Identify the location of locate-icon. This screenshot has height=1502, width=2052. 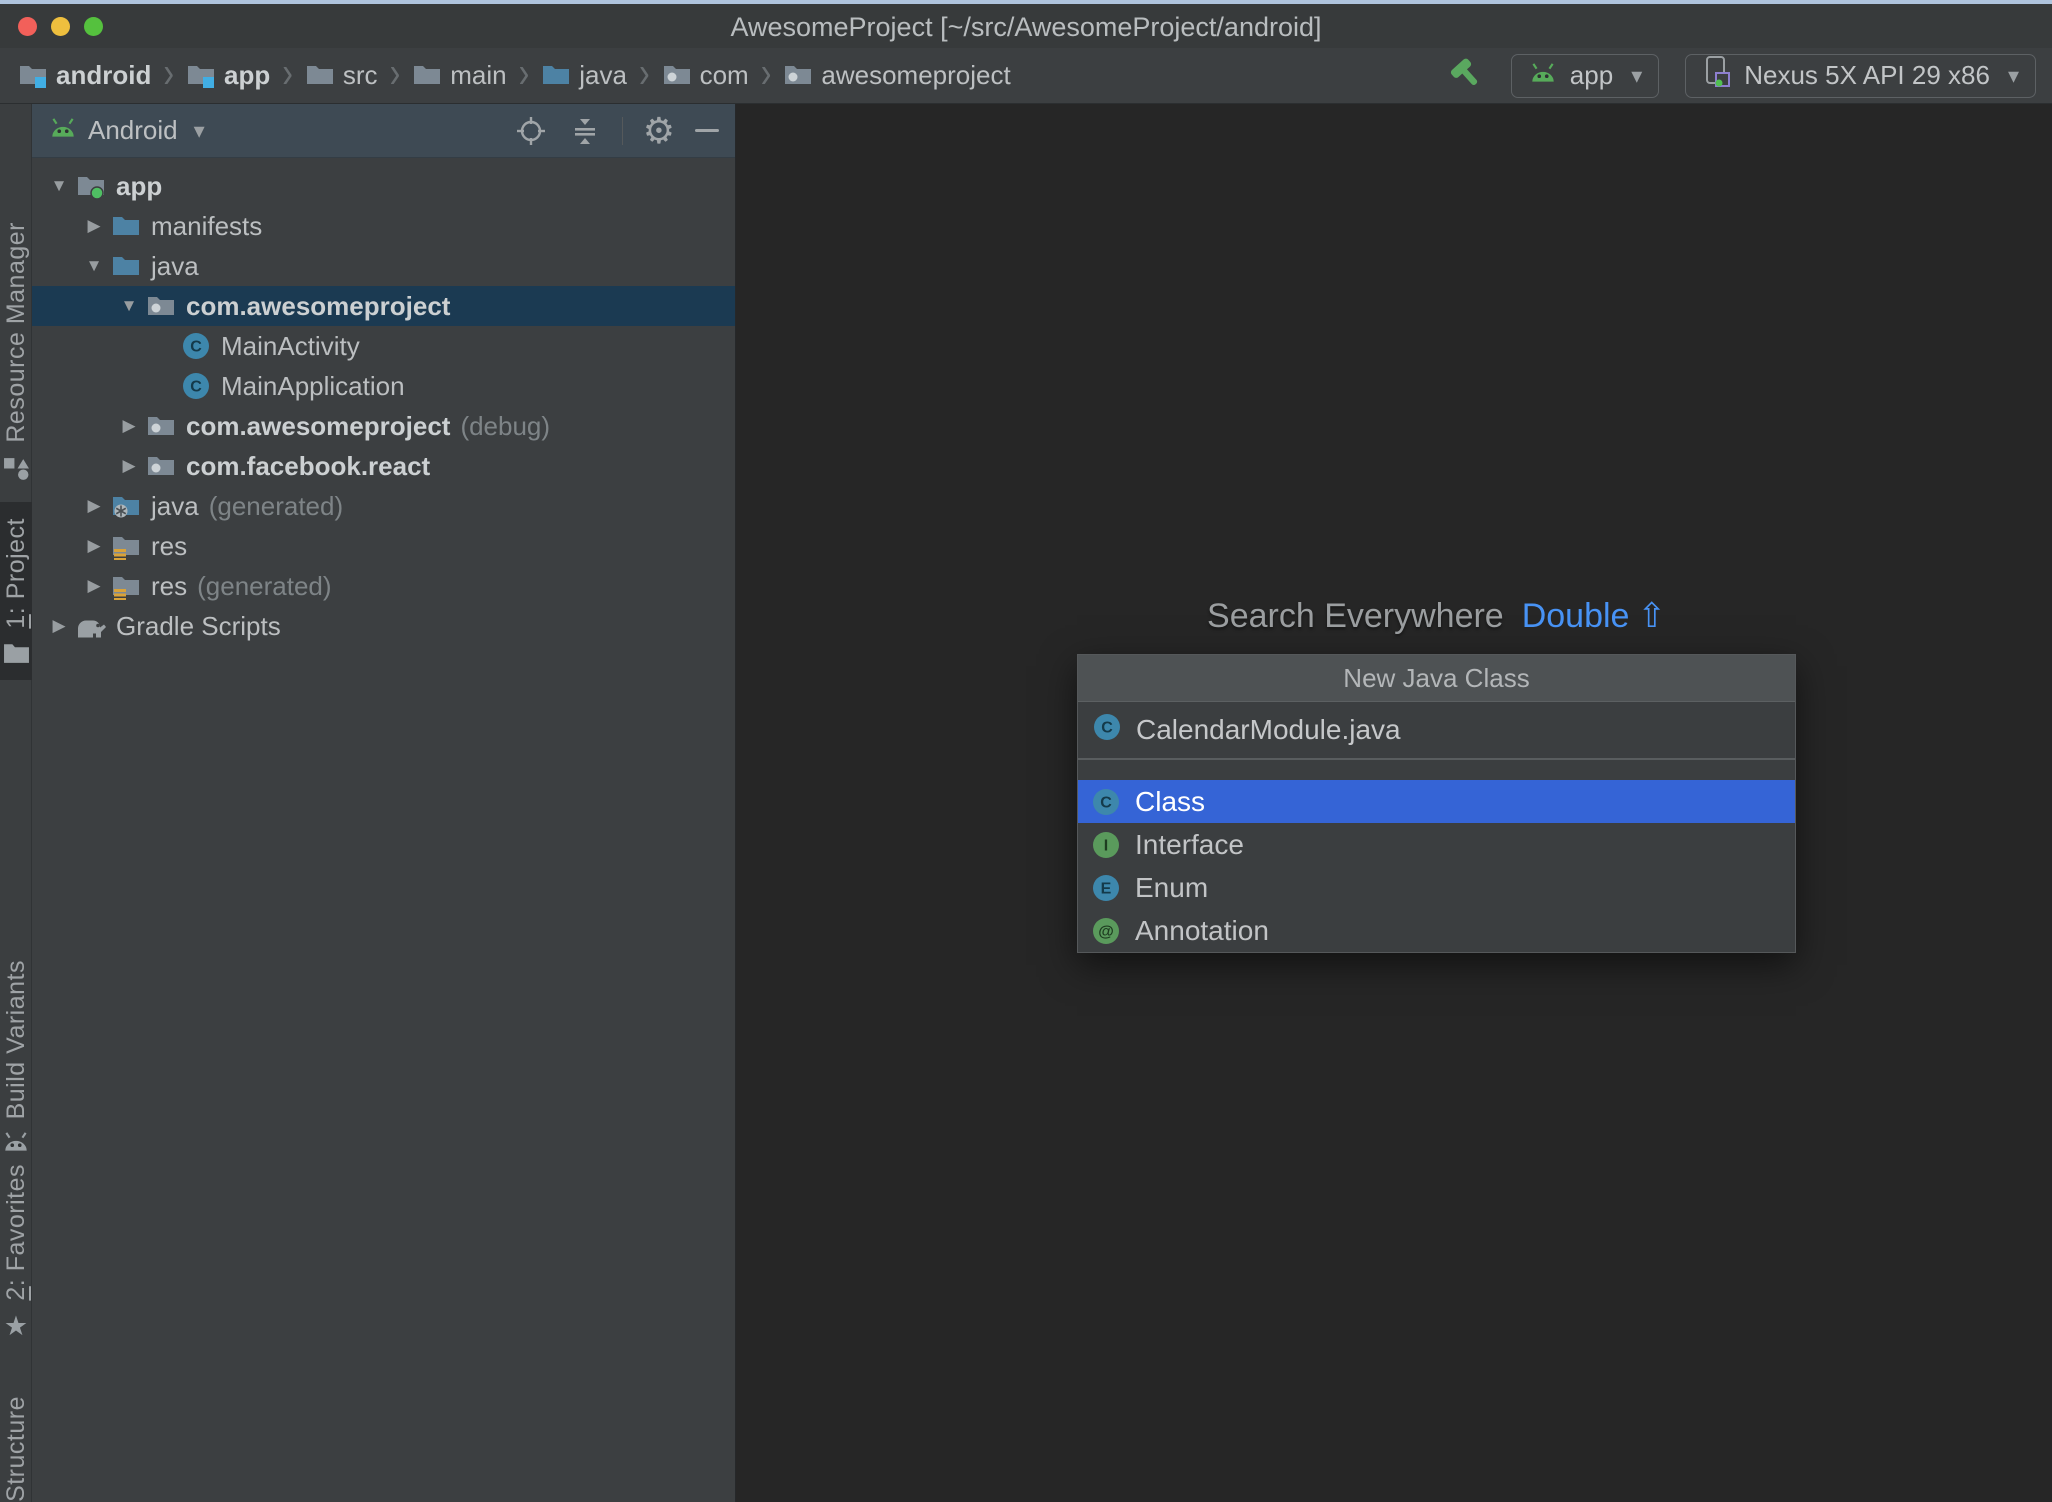
(531, 131).